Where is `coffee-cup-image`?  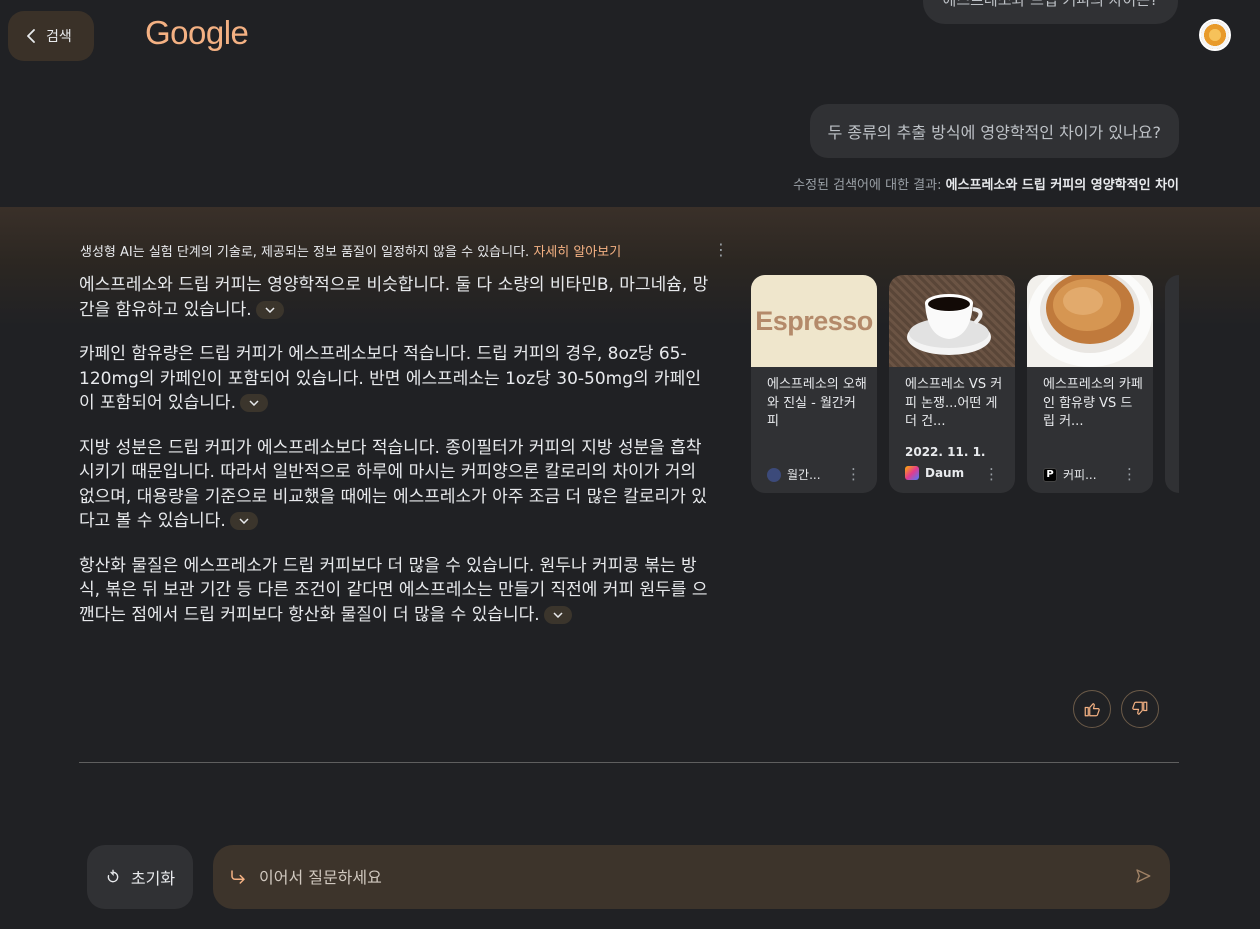 coffee-cup-image is located at coordinates (952, 321).